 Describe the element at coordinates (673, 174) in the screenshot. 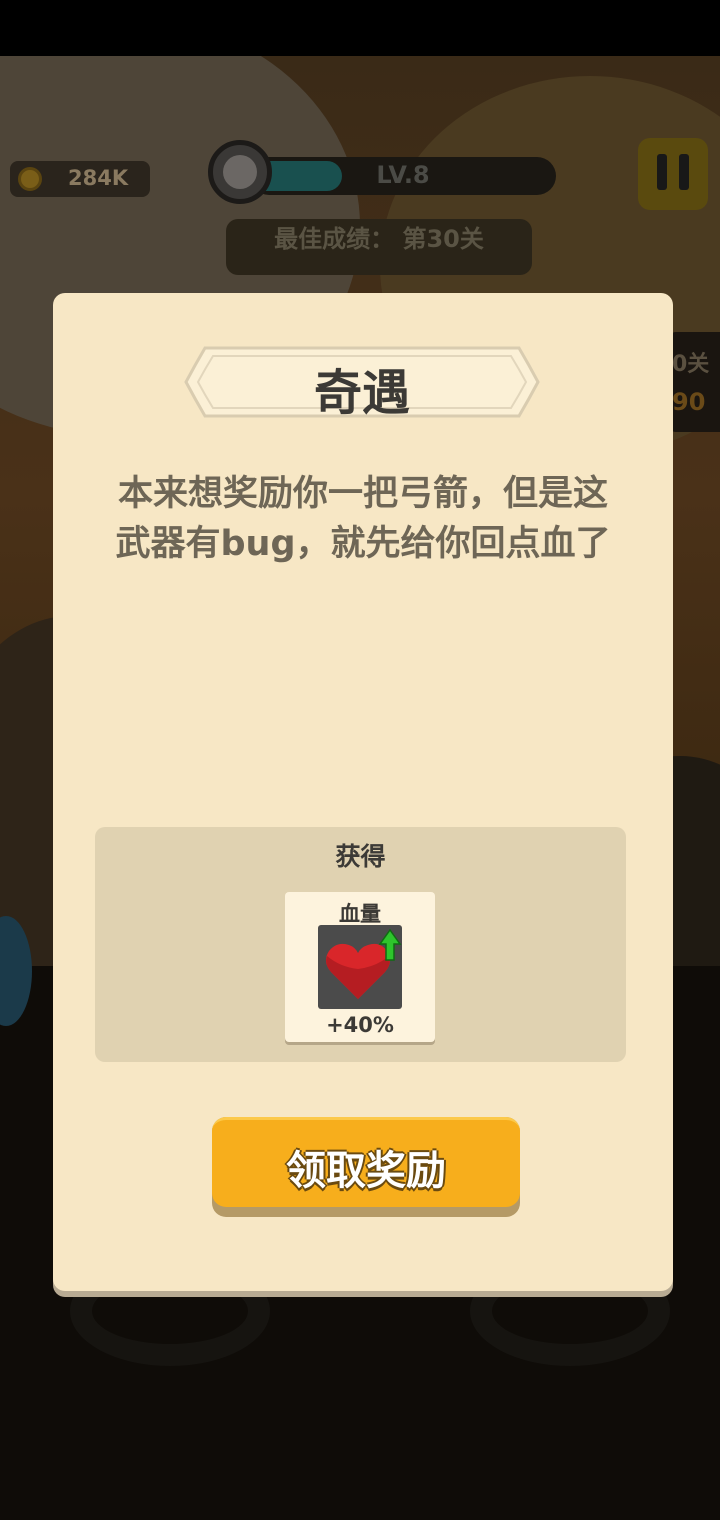

I see `pause-button` at that location.